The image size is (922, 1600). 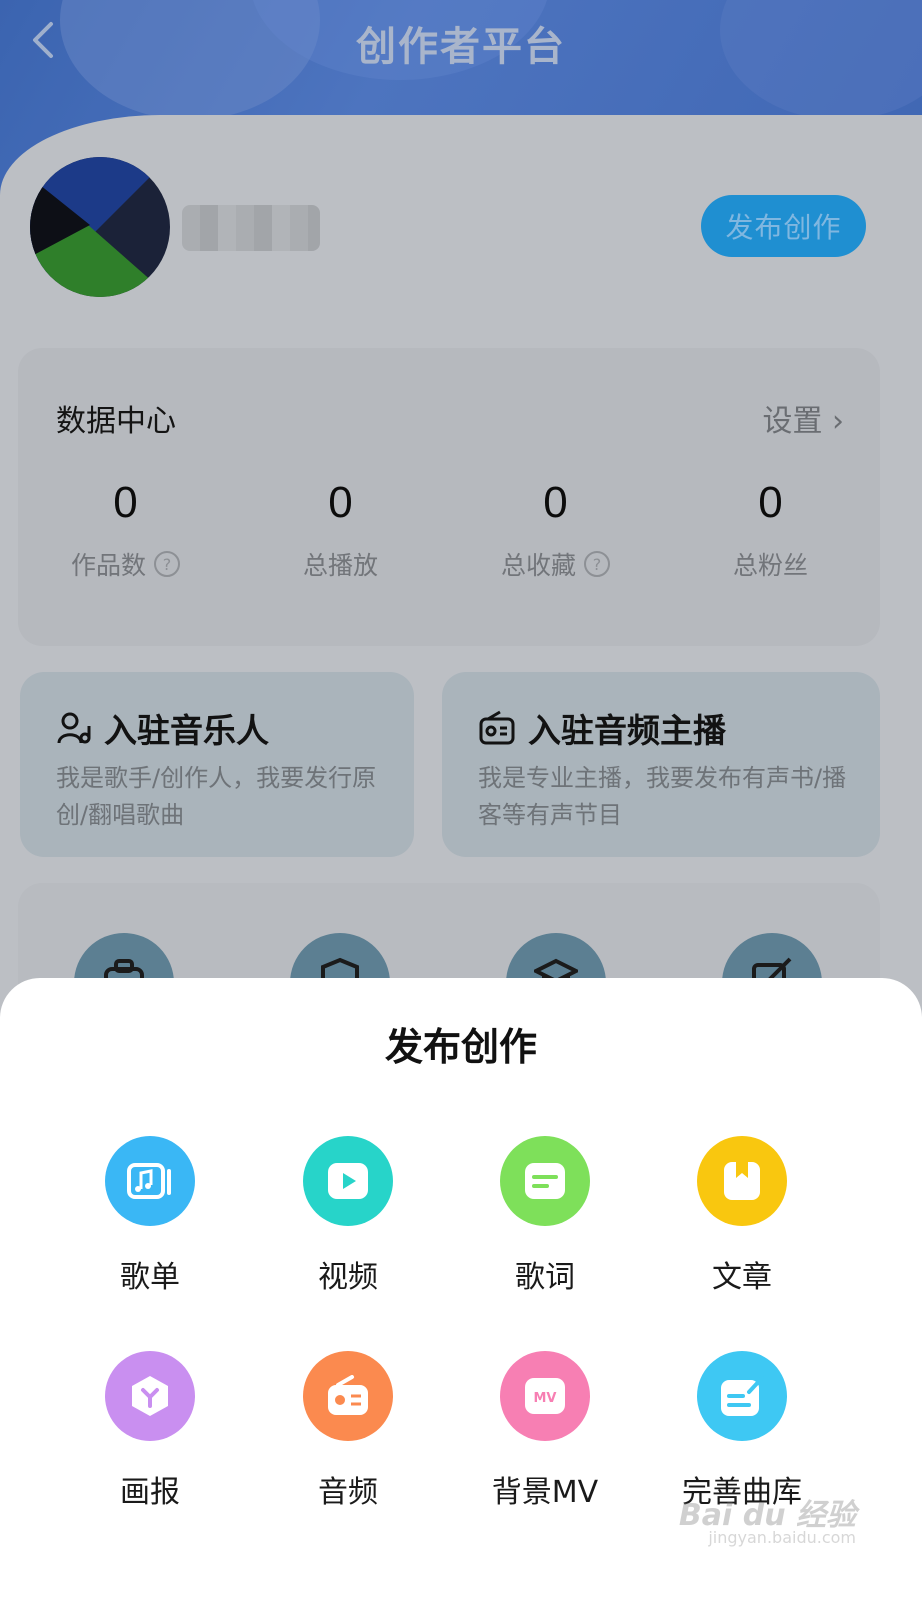 What do you see at coordinates (803, 418) in the screenshot?
I see `settings-link: 设置 ›` at bounding box center [803, 418].